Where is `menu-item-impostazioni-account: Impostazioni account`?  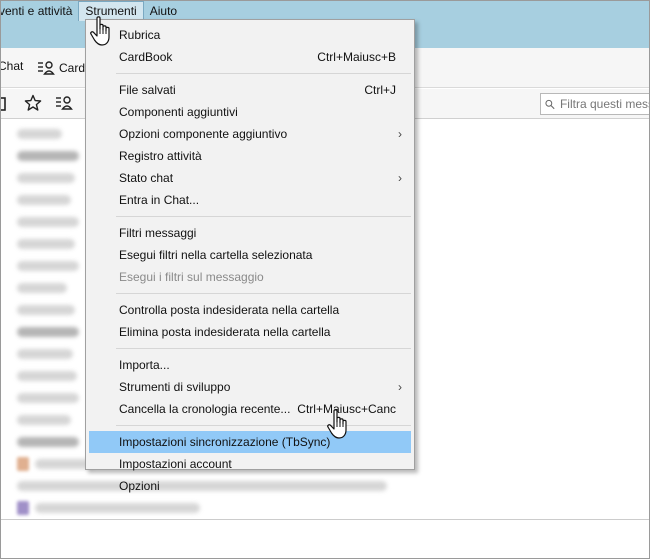 menu-item-impostazioni-account: Impostazioni account is located at coordinates (250, 464).